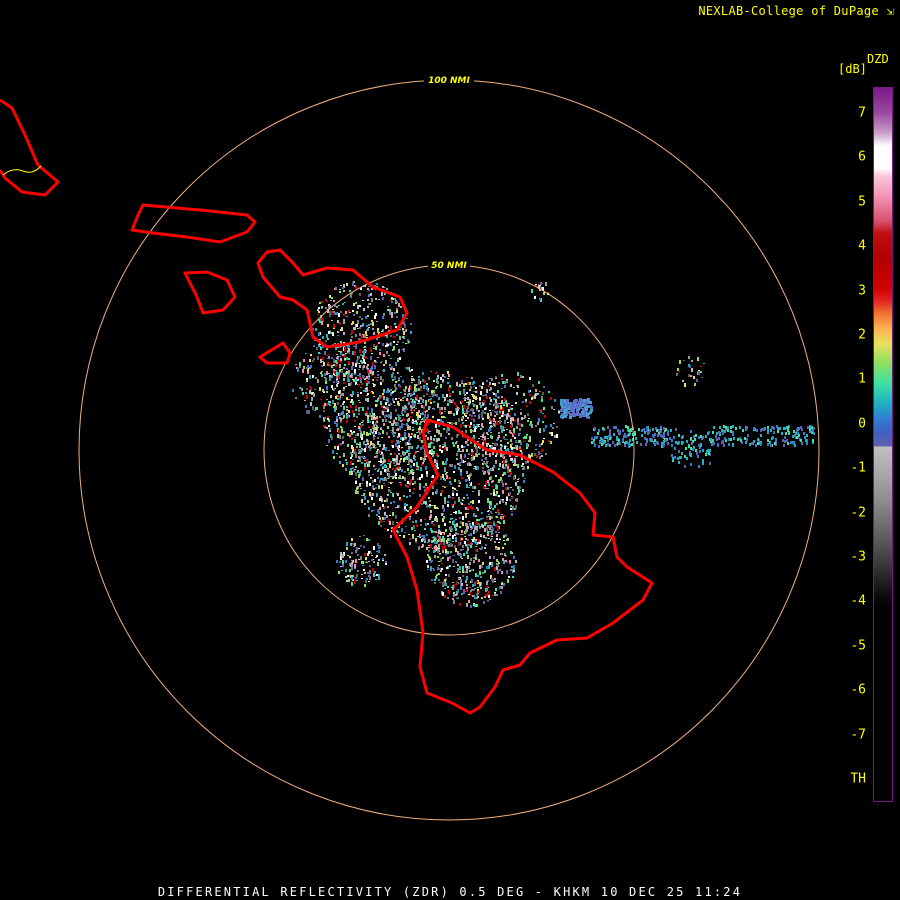 This screenshot has width=900, height=900. Describe the element at coordinates (862, 157) in the screenshot. I see `scale-tick-label: 6` at that location.